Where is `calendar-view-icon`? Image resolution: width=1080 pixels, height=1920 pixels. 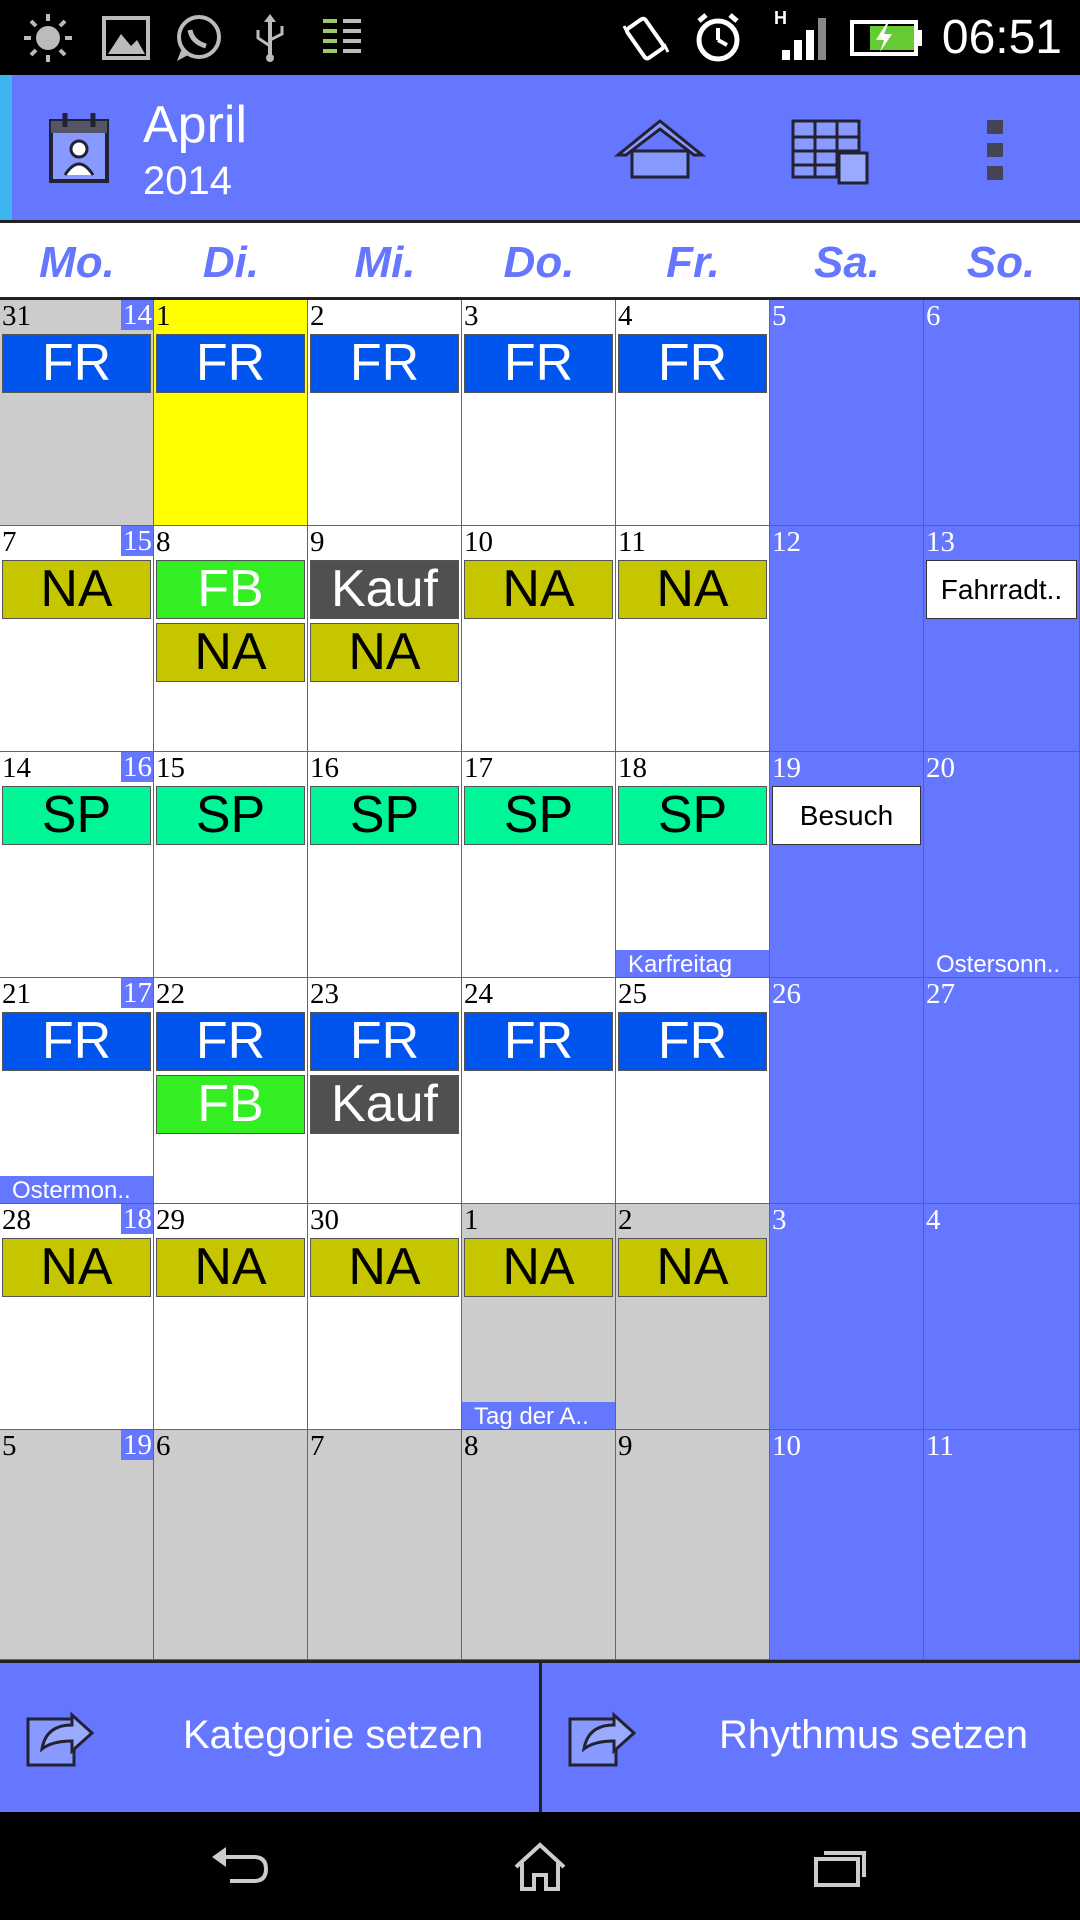 calendar-view-icon is located at coordinates (830, 150).